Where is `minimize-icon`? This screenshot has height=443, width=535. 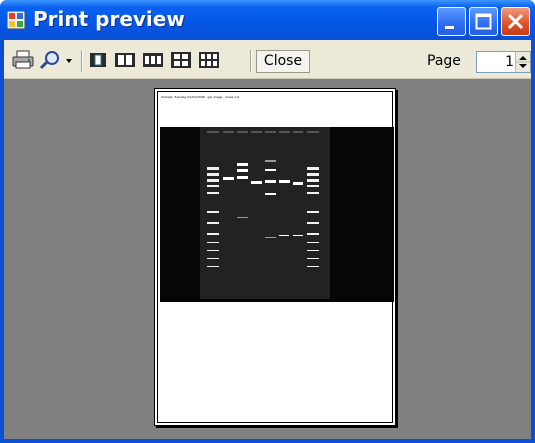 minimize-icon is located at coordinates (449, 27).